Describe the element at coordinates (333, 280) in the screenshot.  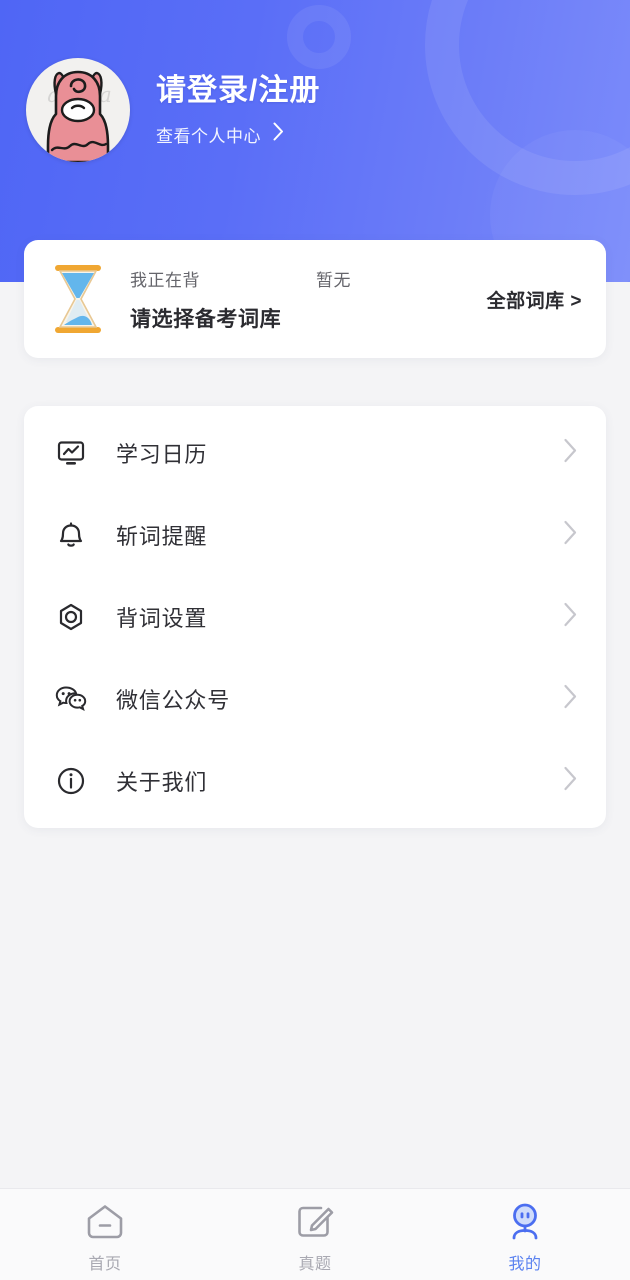
I see `wordbank-status-value: 暂无` at that location.